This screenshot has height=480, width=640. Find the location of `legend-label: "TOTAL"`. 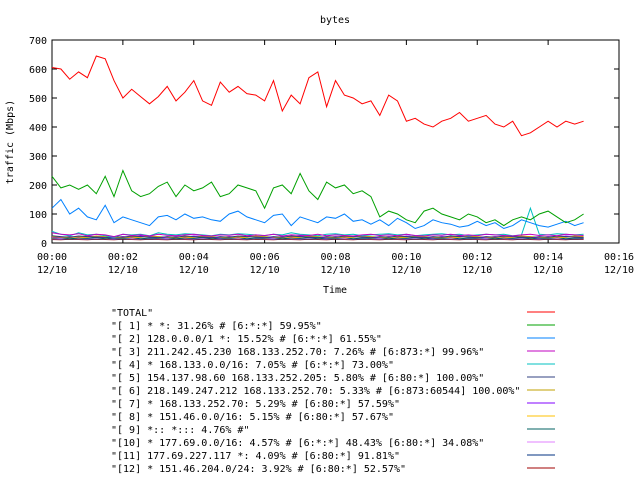

legend-label: "TOTAL" is located at coordinates (132, 313).